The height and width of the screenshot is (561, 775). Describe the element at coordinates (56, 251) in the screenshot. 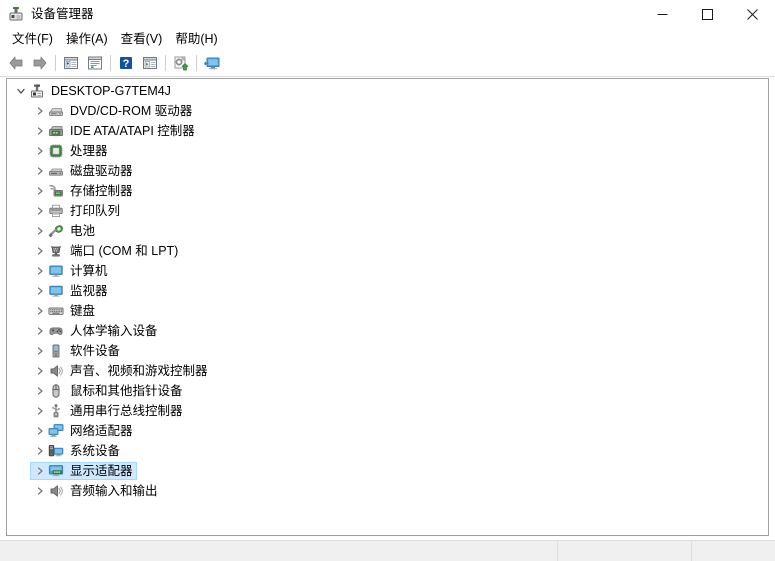

I see `ports-icon` at that location.